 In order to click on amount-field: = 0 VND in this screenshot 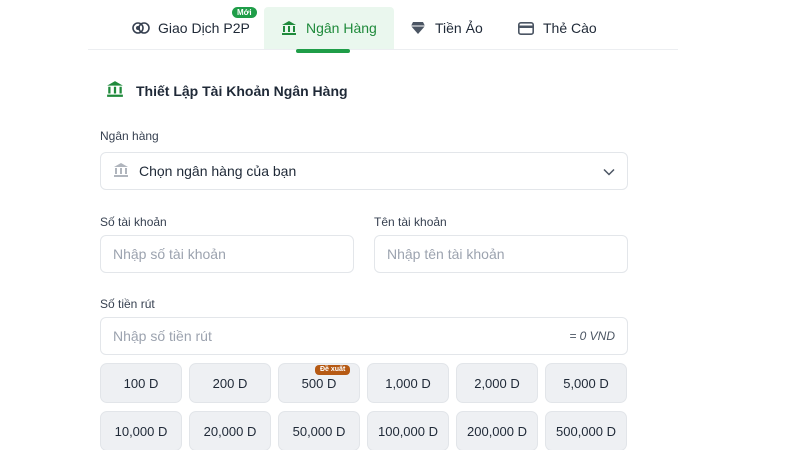, I will do `click(364, 336)`.